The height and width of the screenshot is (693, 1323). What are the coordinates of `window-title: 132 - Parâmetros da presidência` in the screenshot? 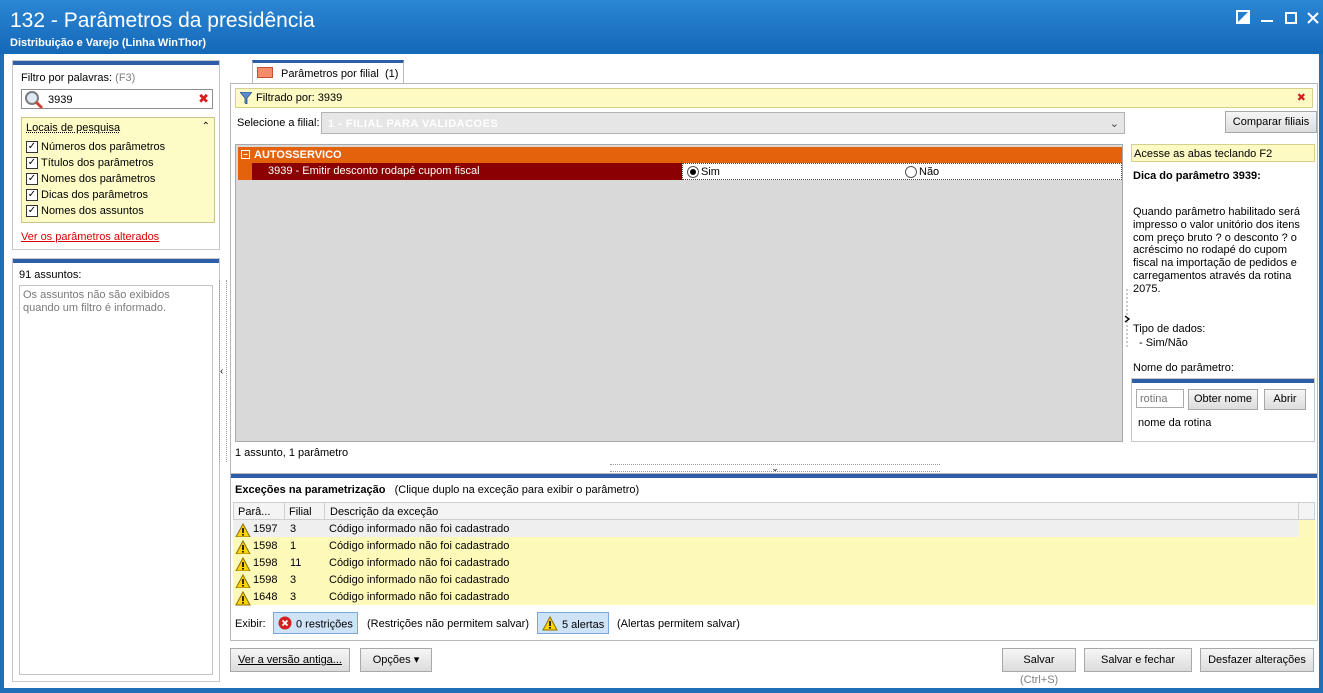 It's located at (162, 21).